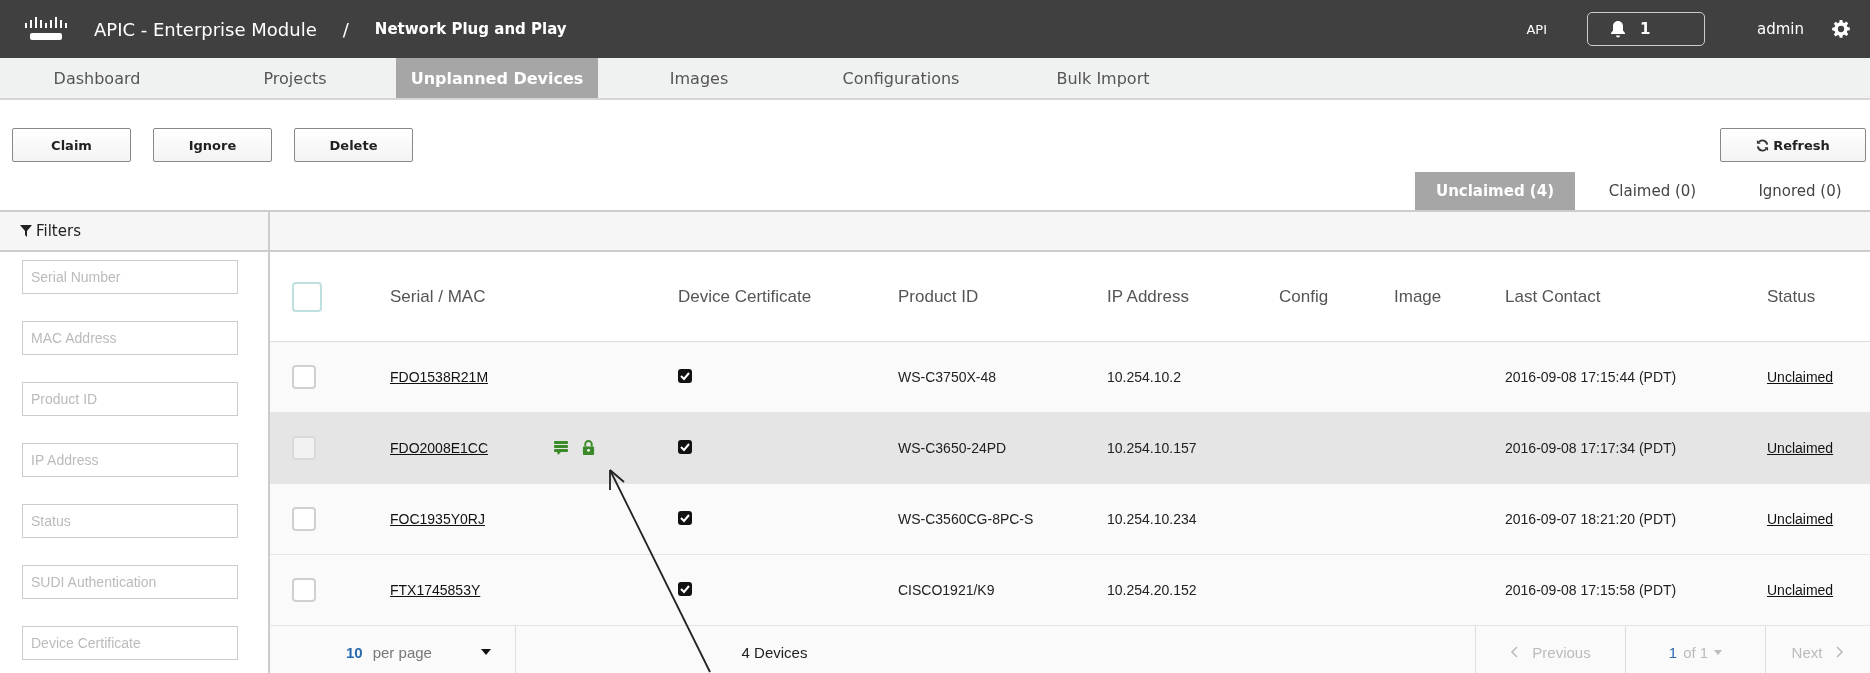 The width and height of the screenshot is (1870, 673). I want to click on serial-link: FDO2008E1CC, so click(439, 448).